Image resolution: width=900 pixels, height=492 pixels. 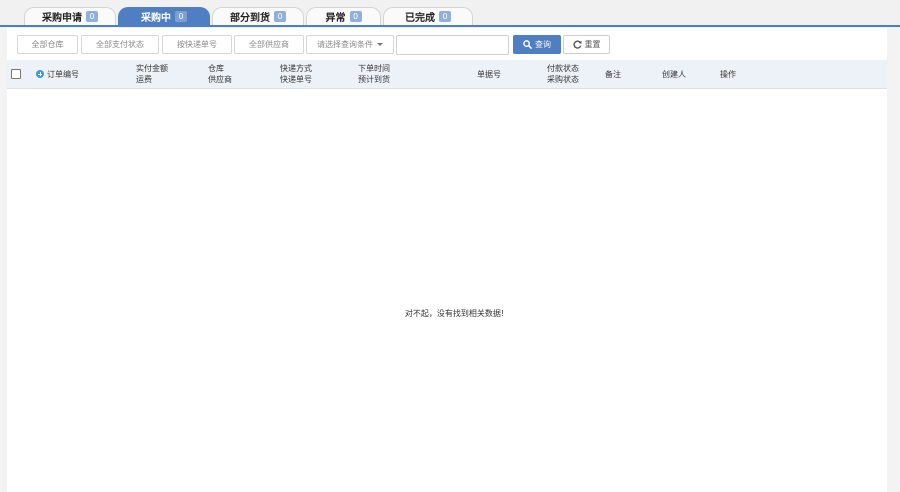 I want to click on express-number-input: 按快递单号, so click(x=197, y=44).